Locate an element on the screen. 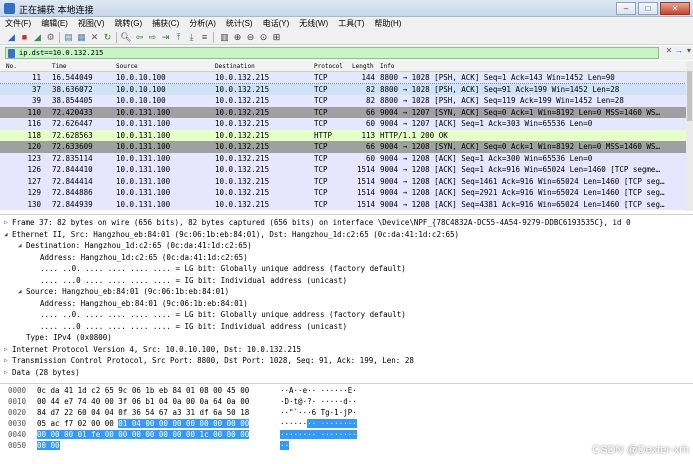 The height and width of the screenshot is (464, 693). go-forward-icon: ⇨ is located at coordinates (152, 37).